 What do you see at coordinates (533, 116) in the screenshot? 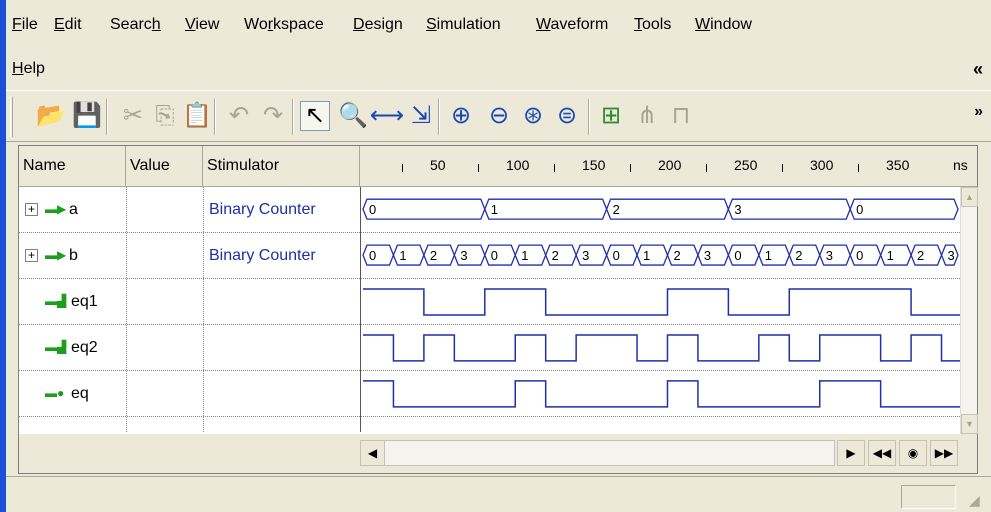
I see `zoom-region-icon: ⊛` at bounding box center [533, 116].